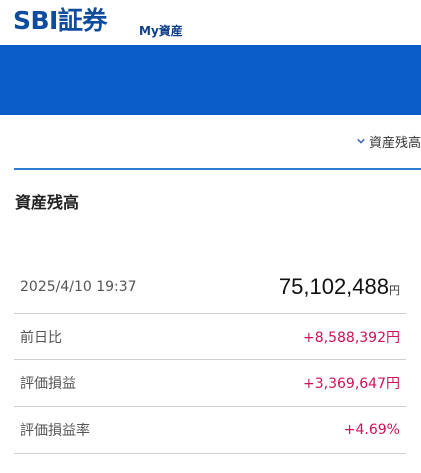 The width and height of the screenshot is (421, 473). Describe the element at coordinates (161, 31) in the screenshot. I see `my-assets-title: My資産` at that location.